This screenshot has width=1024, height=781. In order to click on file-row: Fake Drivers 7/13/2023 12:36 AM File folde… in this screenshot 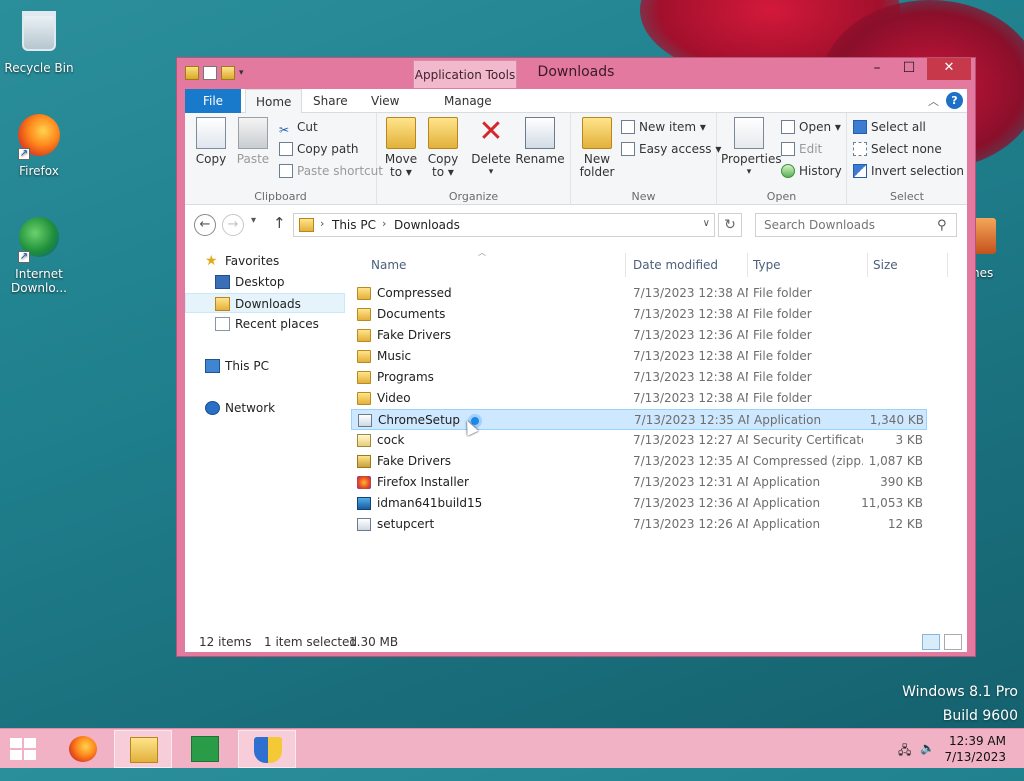, I will do `click(639, 335)`.